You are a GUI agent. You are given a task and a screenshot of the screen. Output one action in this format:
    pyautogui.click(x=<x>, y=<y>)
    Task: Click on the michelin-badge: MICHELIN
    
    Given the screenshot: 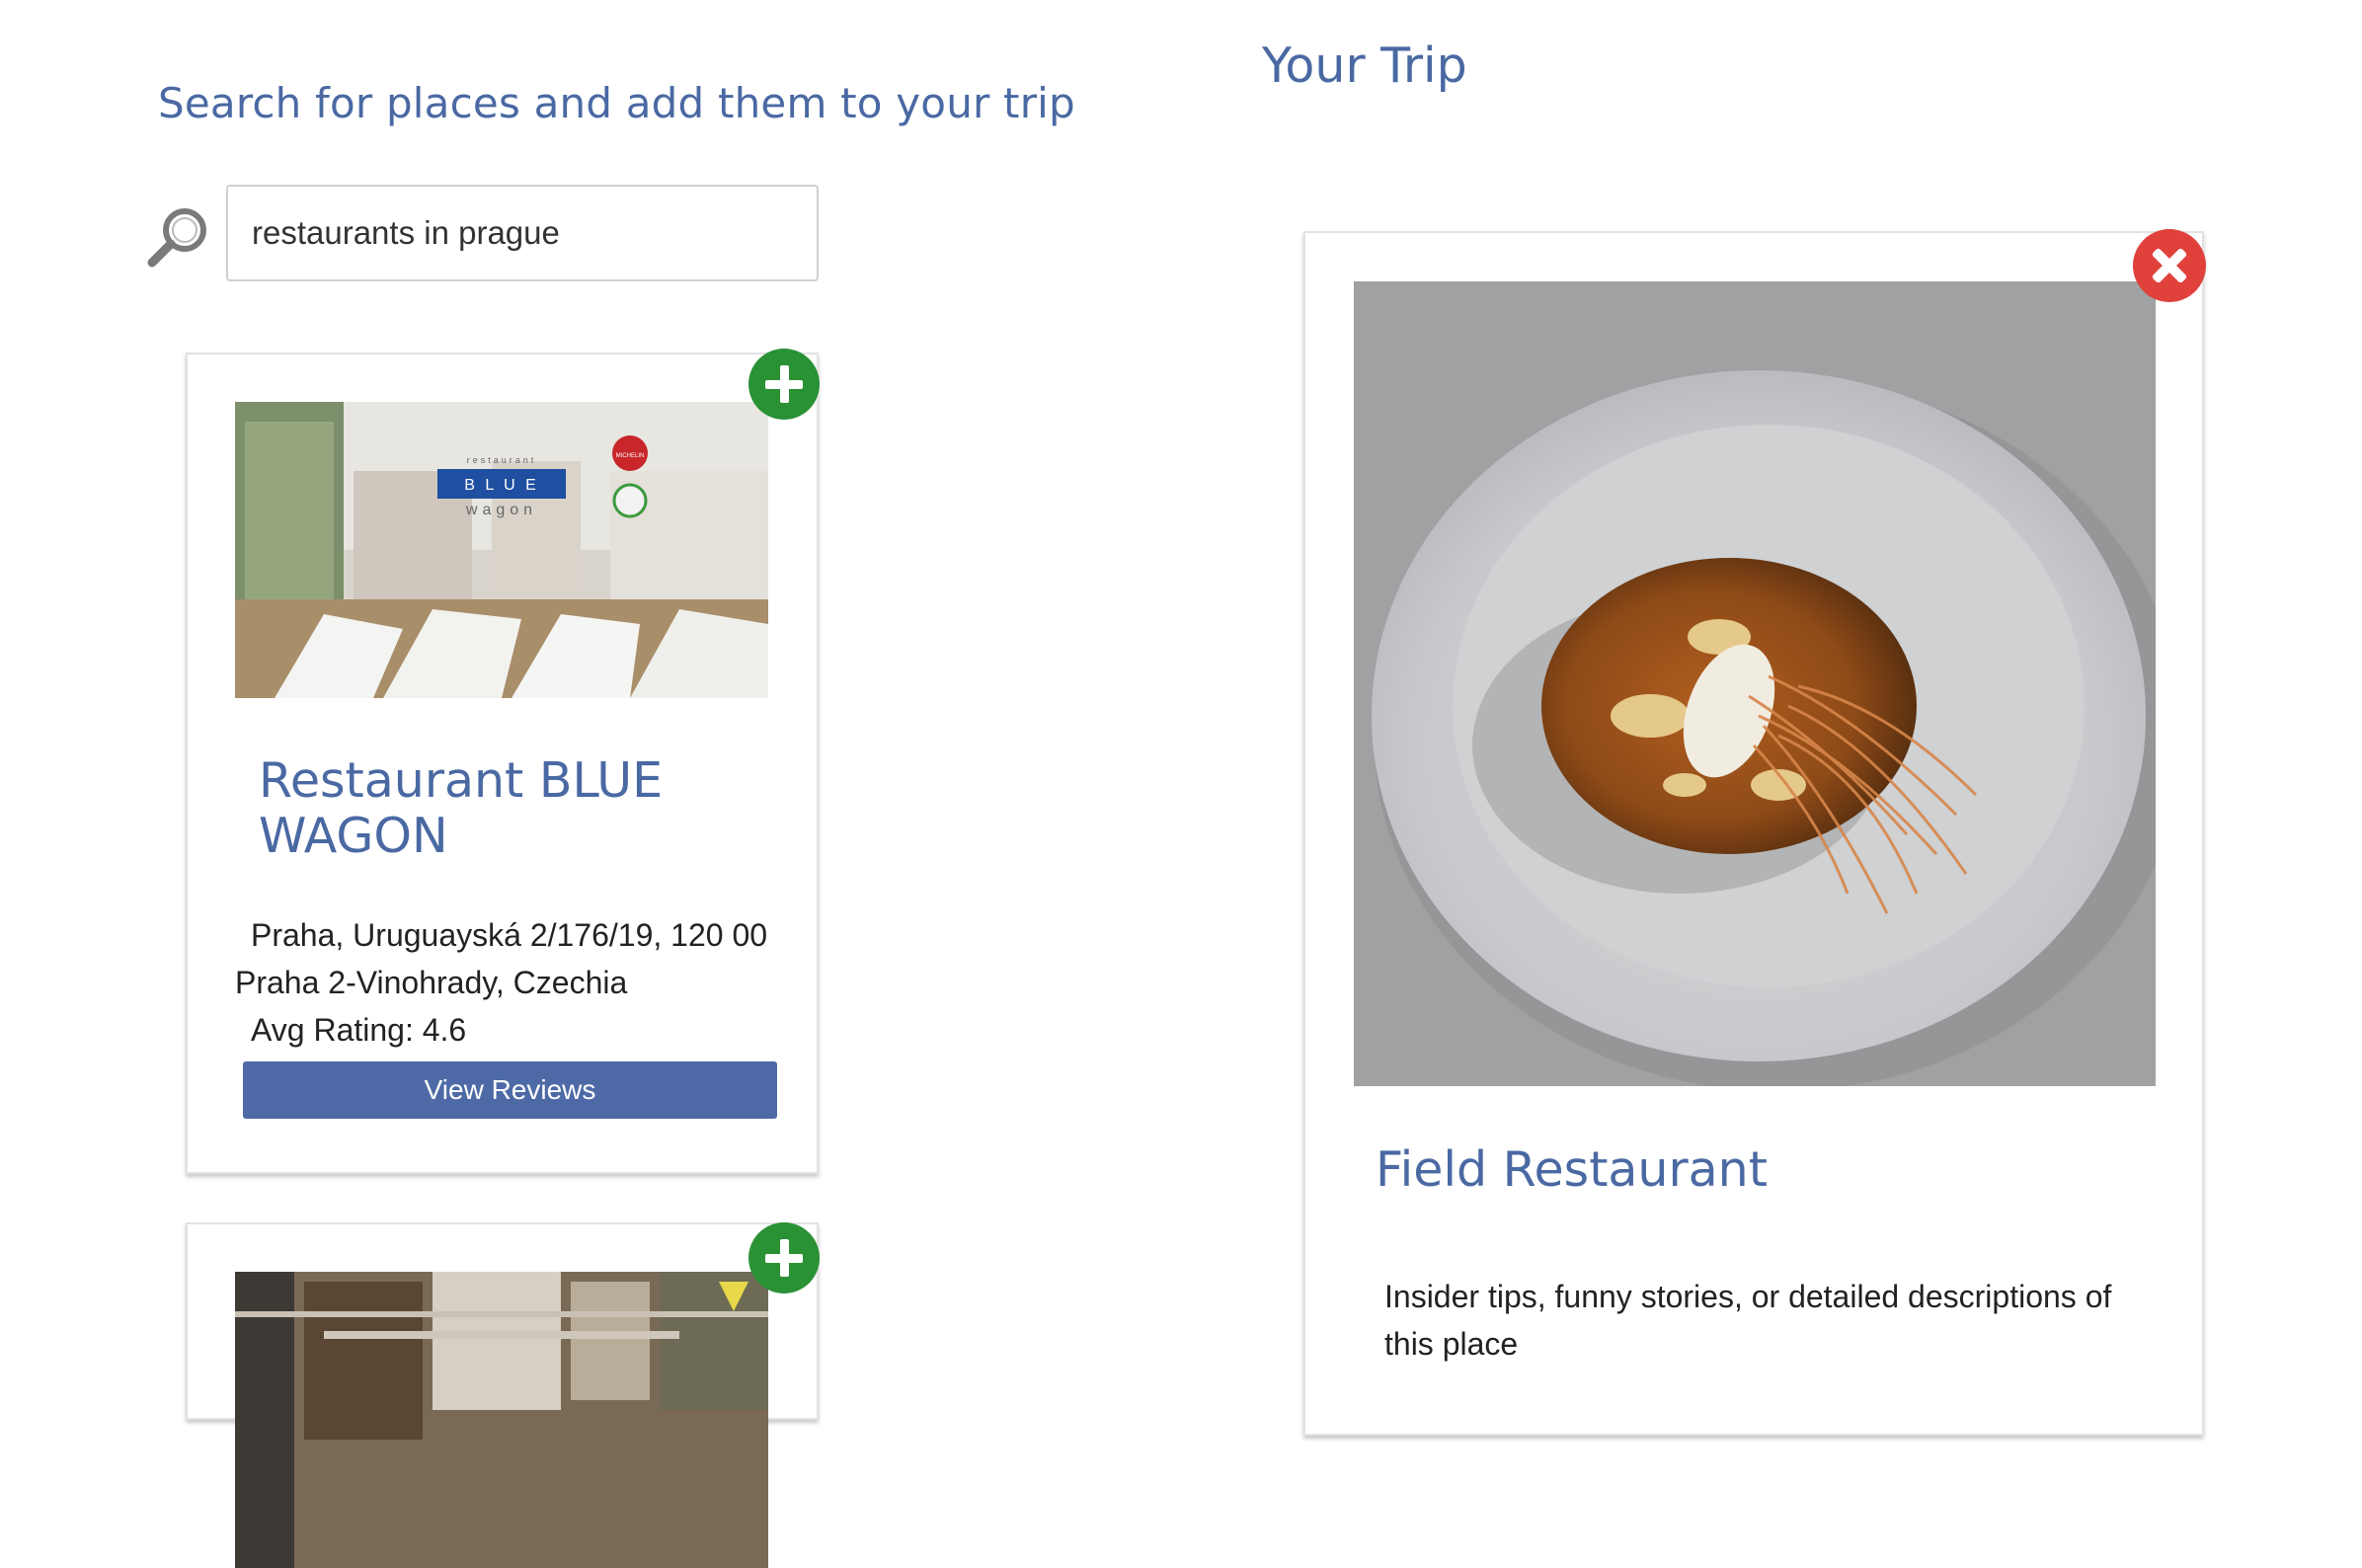 What is the action you would take?
    pyautogui.click(x=630, y=456)
    